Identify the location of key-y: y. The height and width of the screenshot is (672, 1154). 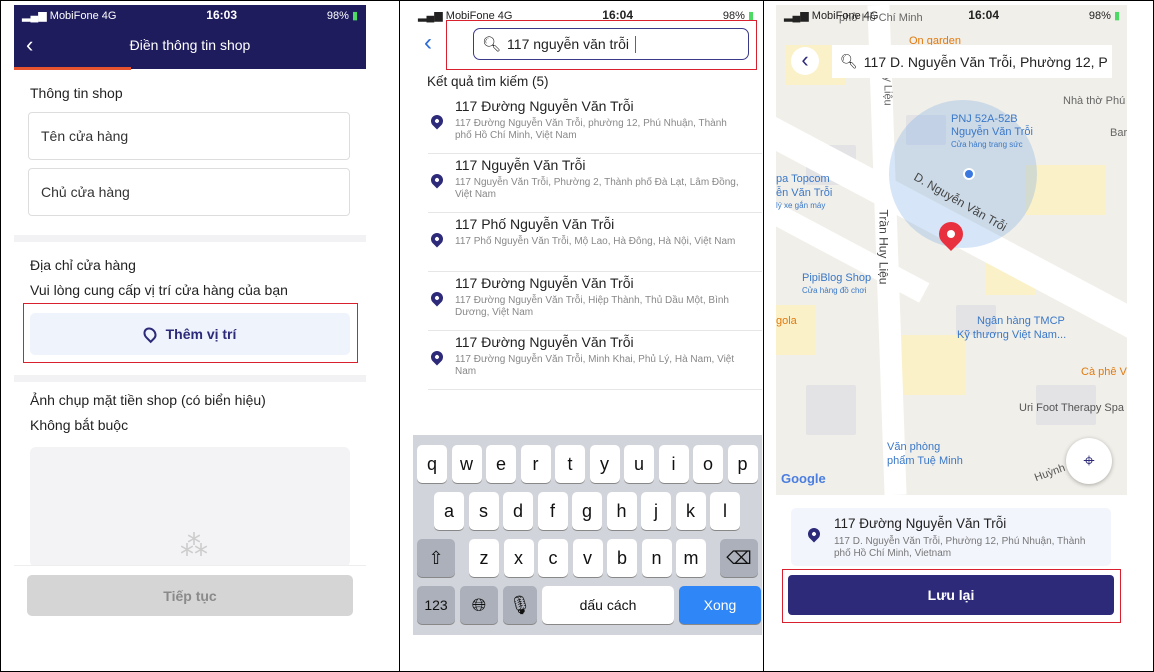
(604, 464).